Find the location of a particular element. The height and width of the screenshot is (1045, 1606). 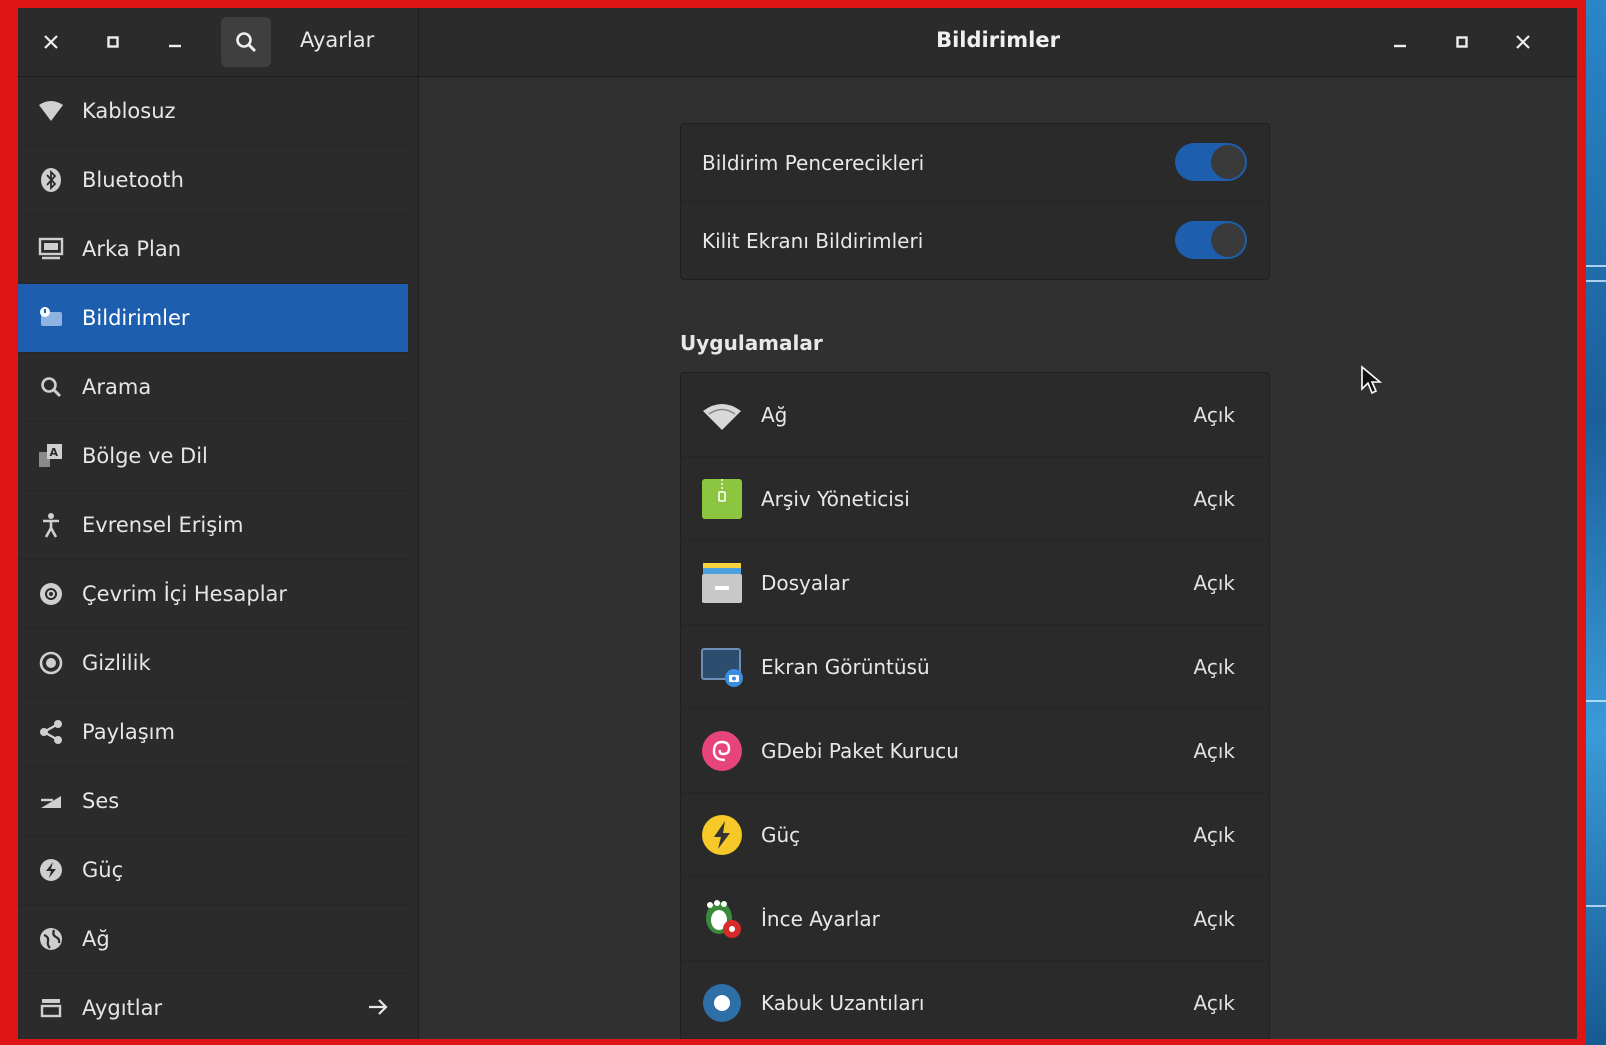

sidebar-item-gizlilik: Gizlilik is located at coordinates (213, 663).